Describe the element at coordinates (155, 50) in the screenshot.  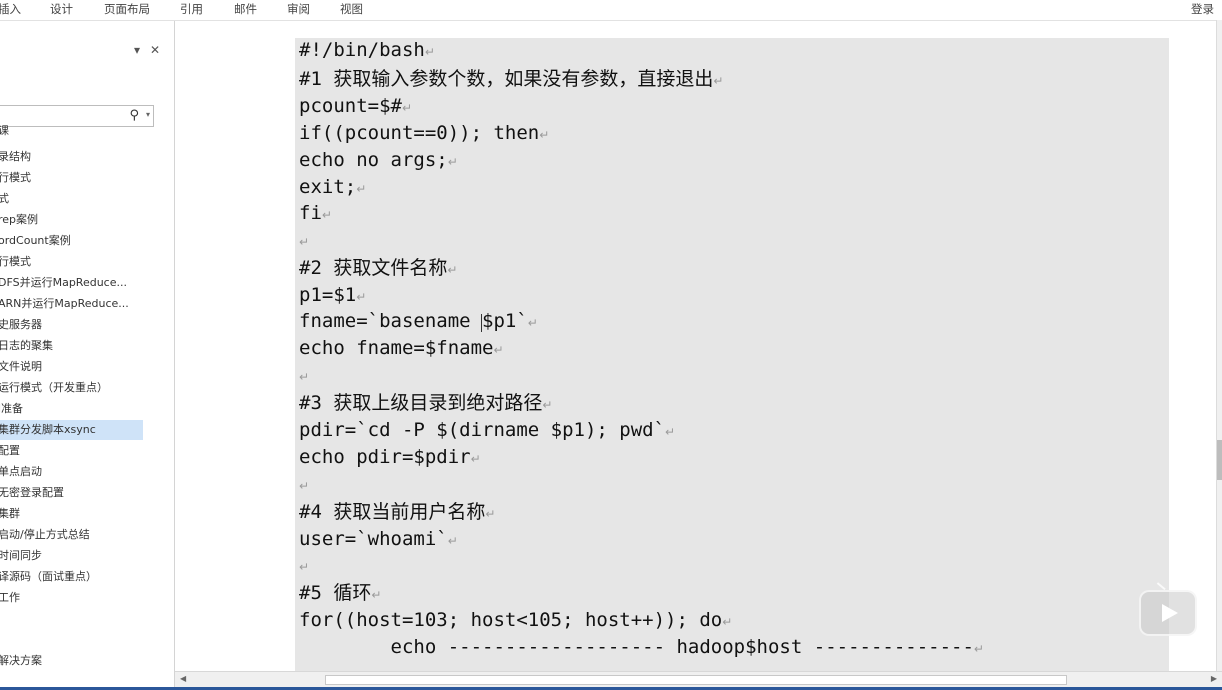
I see `pane-close-icon: ✕` at that location.